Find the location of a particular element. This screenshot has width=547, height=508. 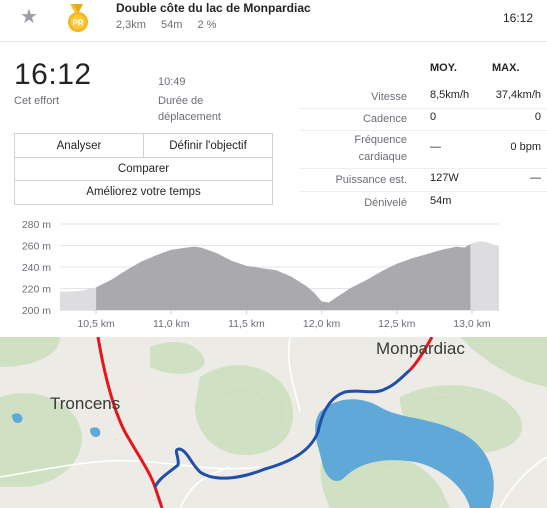

pr-medal-icon: PR is located at coordinates (78, 18).